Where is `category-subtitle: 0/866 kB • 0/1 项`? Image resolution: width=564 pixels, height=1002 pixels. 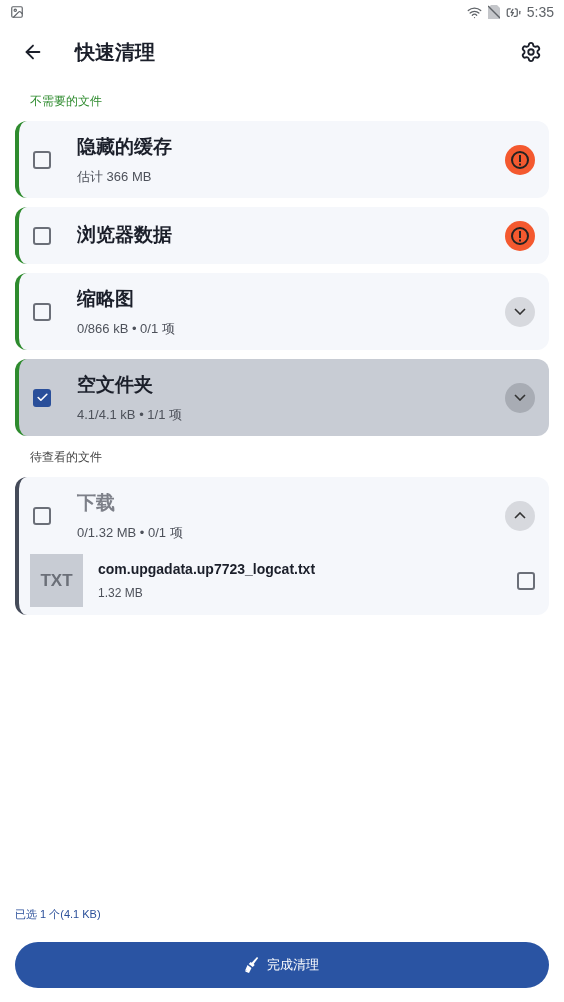
category-subtitle: 0/866 kB • 0/1 项 is located at coordinates (126, 328).